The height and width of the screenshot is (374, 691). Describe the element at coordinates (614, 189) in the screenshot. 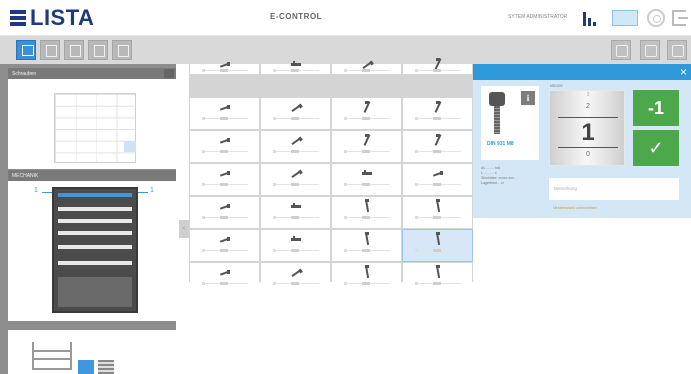

I see `remark-input: Bemerkung` at that location.